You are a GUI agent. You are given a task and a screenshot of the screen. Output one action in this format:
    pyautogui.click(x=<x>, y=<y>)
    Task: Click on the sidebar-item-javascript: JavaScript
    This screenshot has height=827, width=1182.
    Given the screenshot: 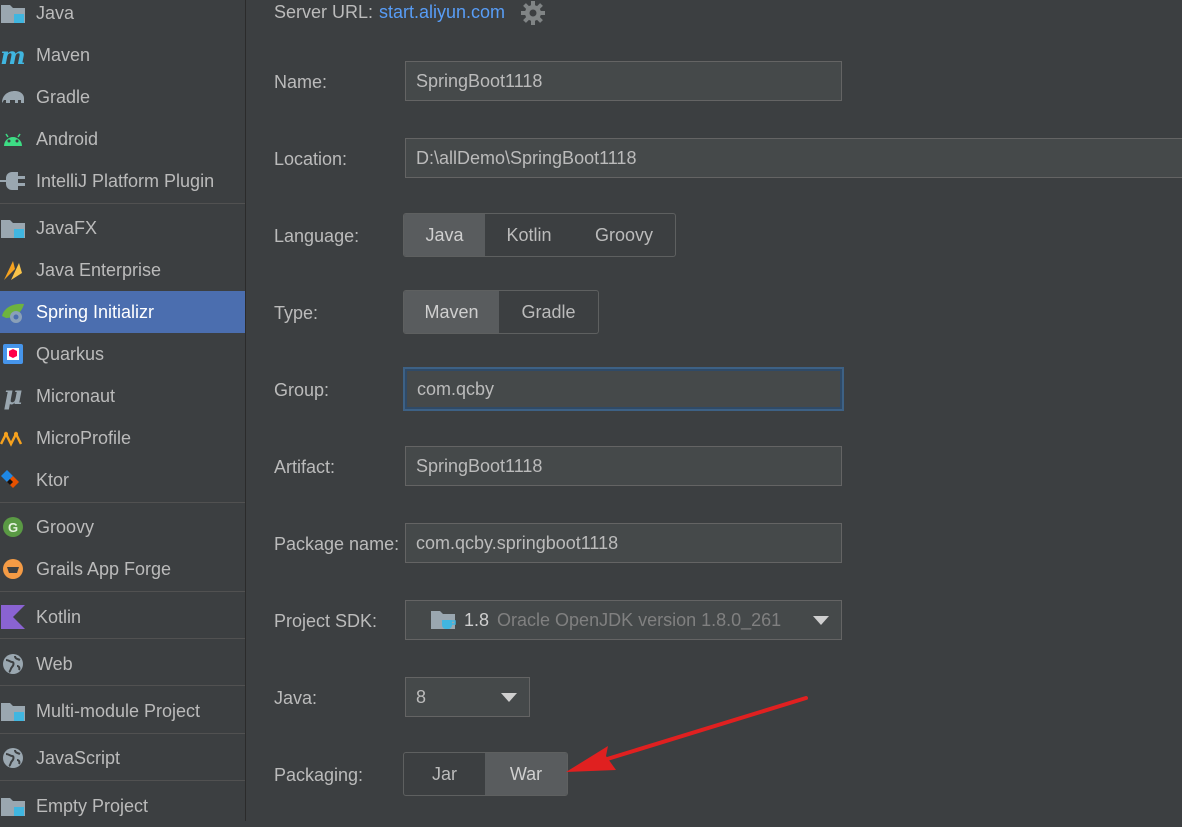 What is the action you would take?
    pyautogui.click(x=122, y=758)
    